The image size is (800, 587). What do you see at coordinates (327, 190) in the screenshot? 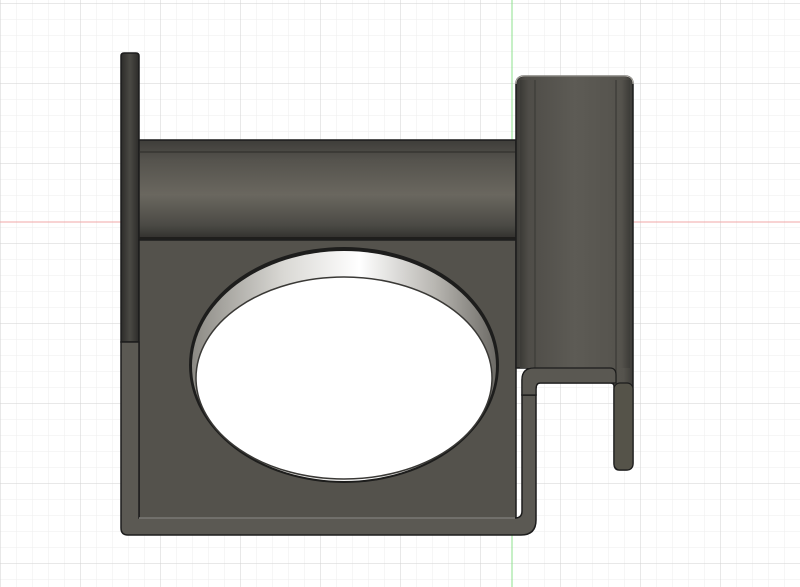
I see `top-rail` at bounding box center [327, 190].